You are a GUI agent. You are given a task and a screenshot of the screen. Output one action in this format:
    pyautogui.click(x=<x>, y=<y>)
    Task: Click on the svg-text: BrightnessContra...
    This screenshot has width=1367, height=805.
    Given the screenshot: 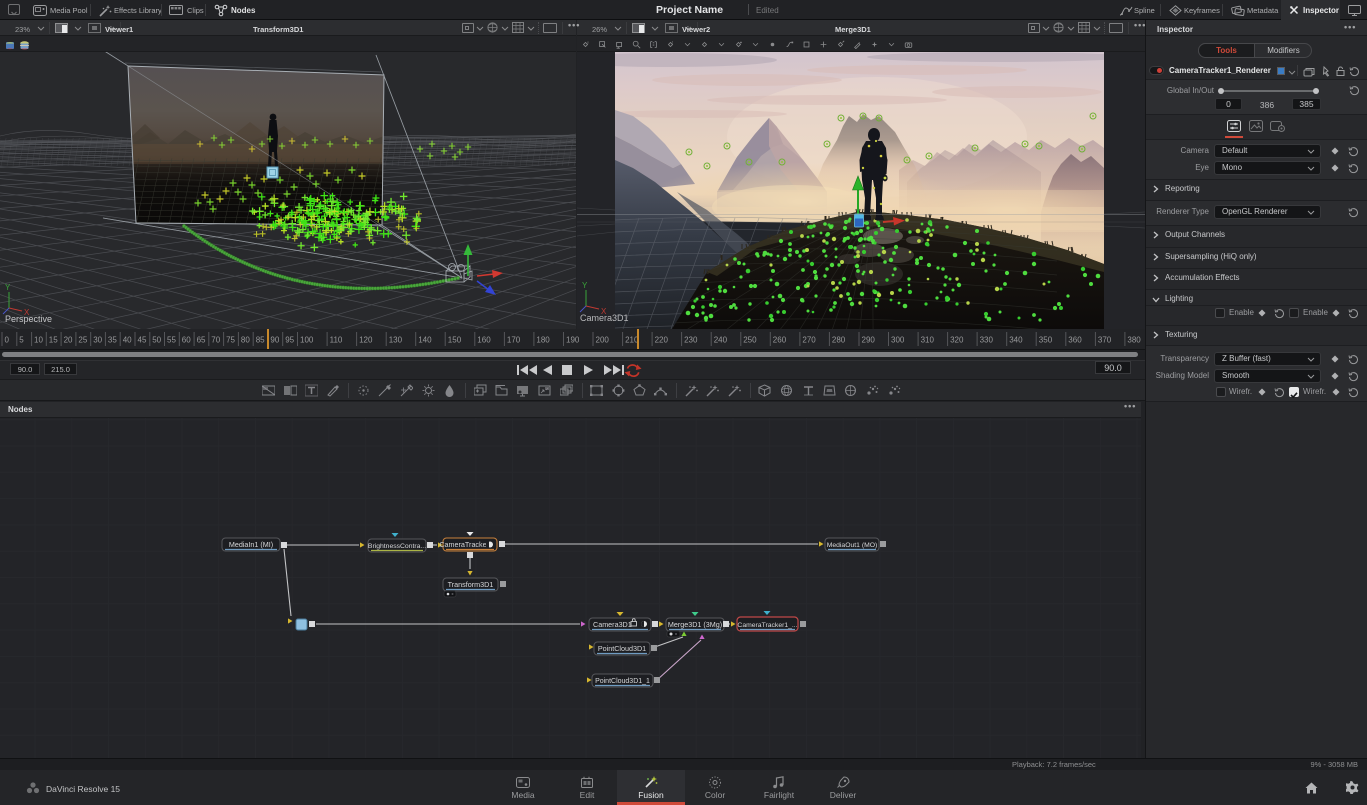 What is the action you would take?
    pyautogui.click(x=397, y=546)
    